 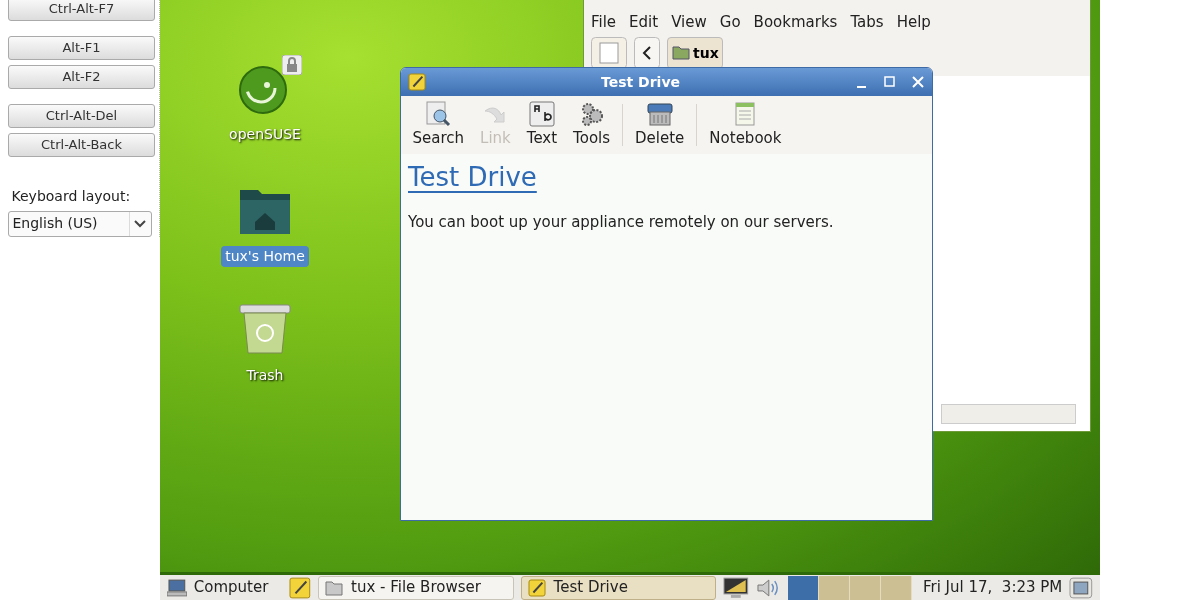 What do you see at coordinates (541, 113) in the screenshot?
I see `text-format-icon` at bounding box center [541, 113].